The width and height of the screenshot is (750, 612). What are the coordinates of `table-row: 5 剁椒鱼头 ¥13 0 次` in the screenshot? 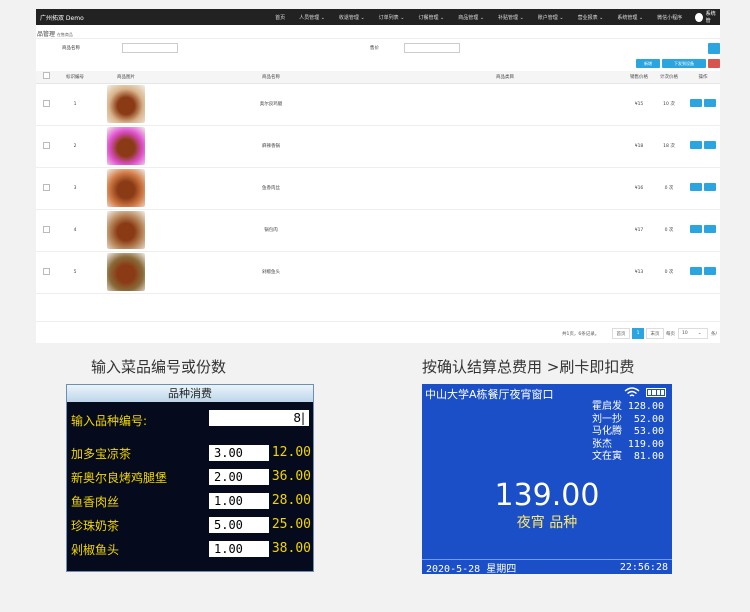 It's located at (378, 272).